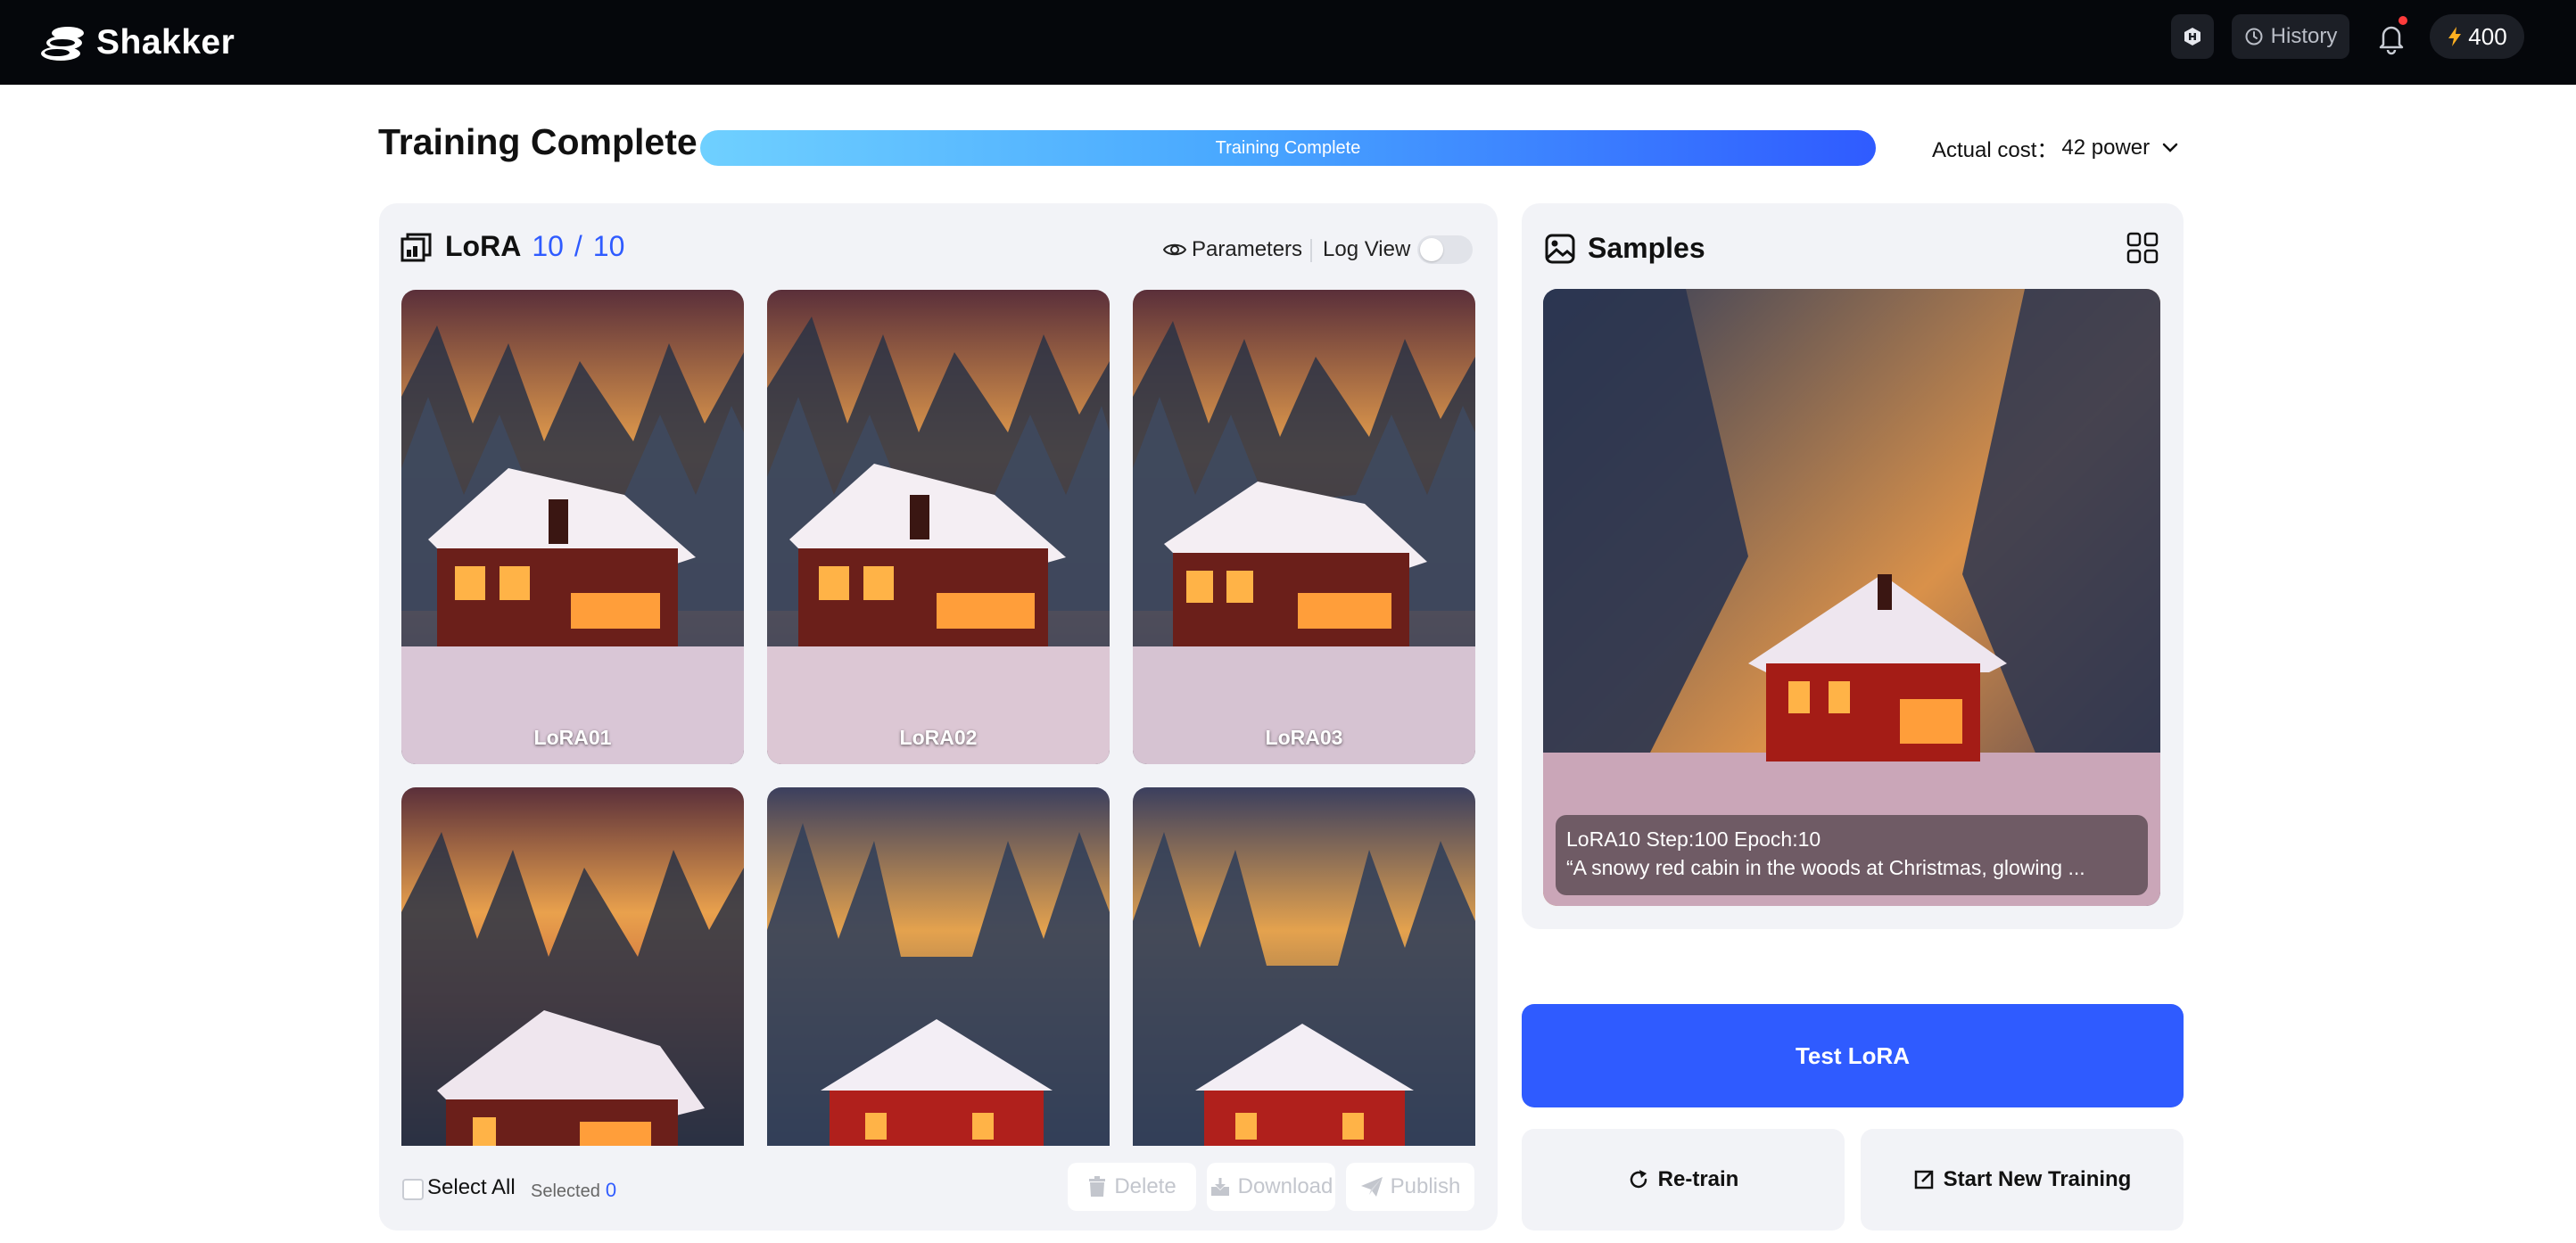  I want to click on header-divider, so click(1311, 251).